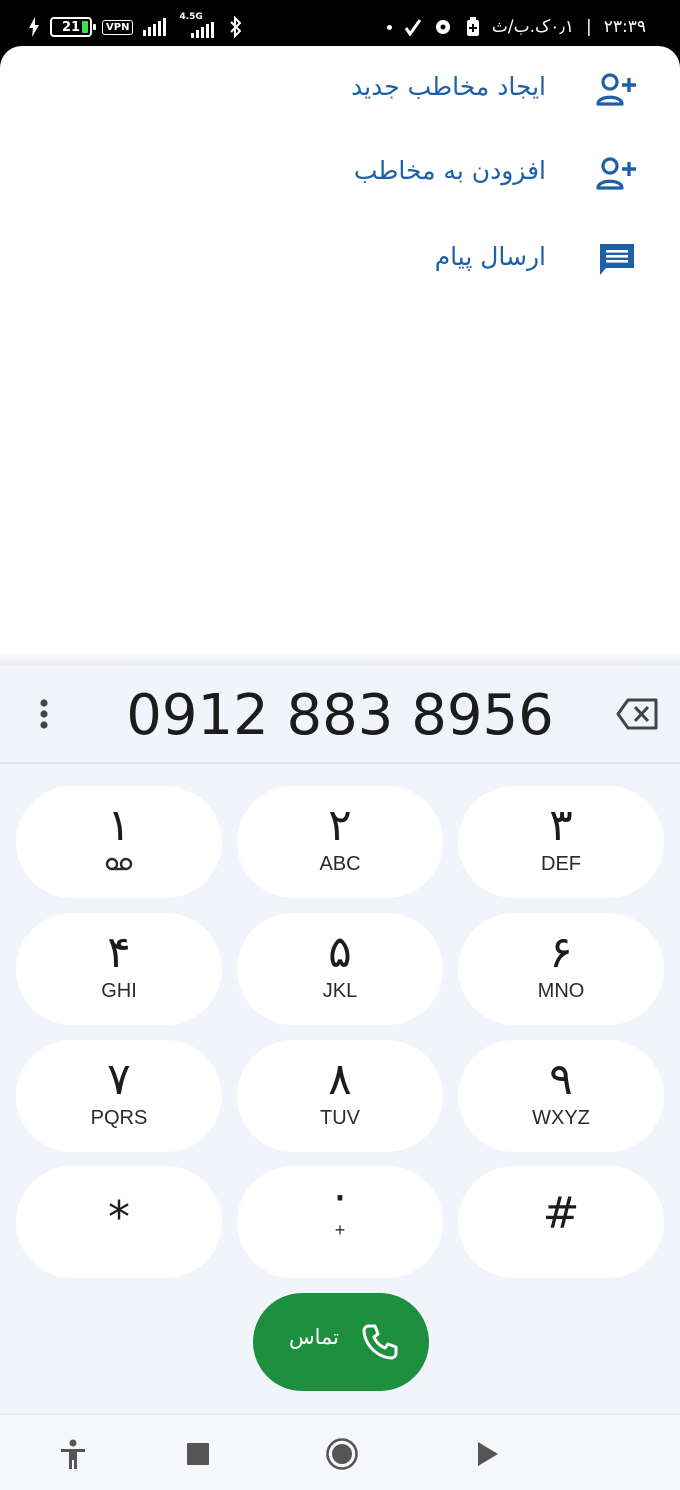 The width and height of the screenshot is (680, 1490). Describe the element at coordinates (73, 1454) in the screenshot. I see `accessibility-icon` at that location.